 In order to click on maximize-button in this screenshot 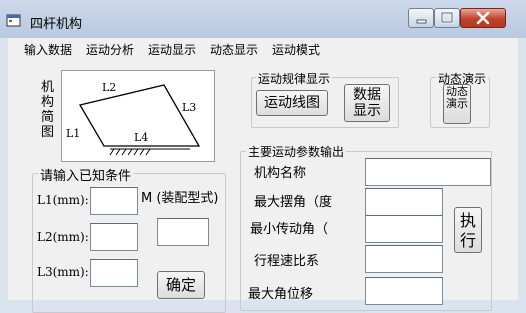, I will do `click(447, 18)`.